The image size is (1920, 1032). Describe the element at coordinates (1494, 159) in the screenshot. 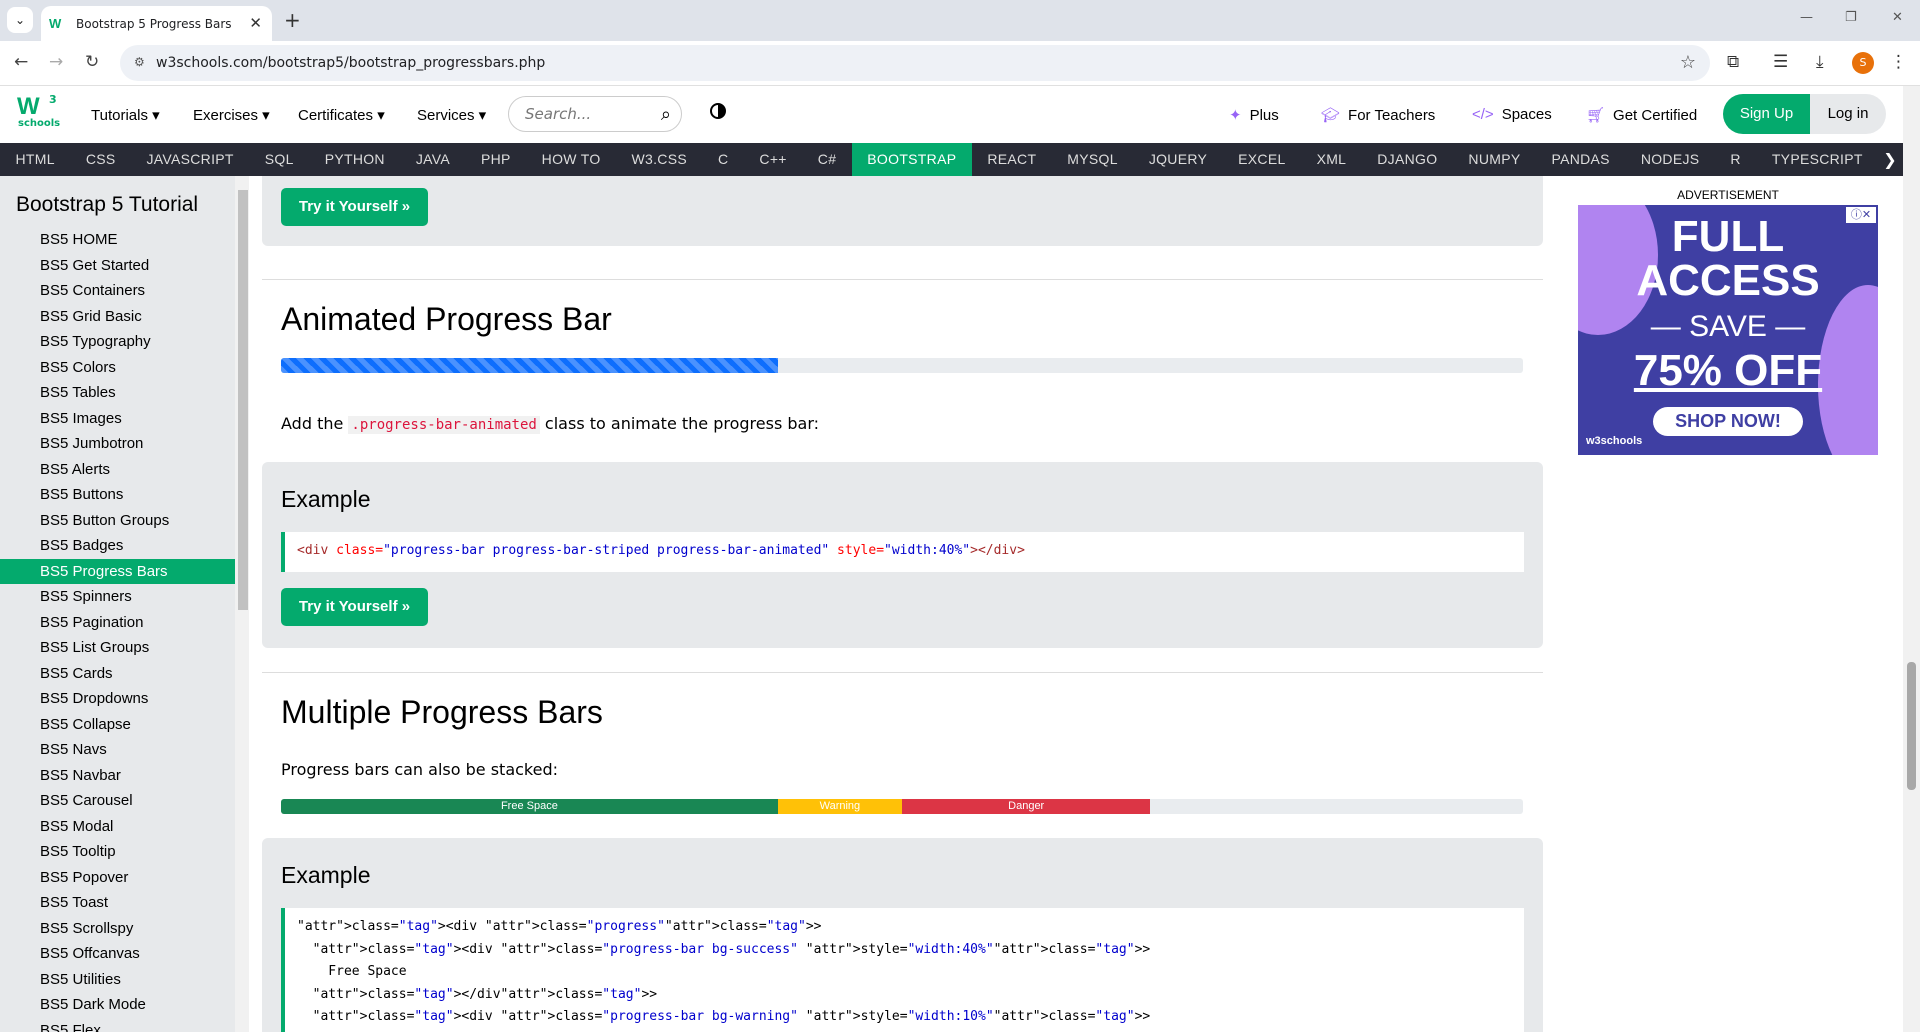

I see `nav-numpy: NUMPY` at that location.